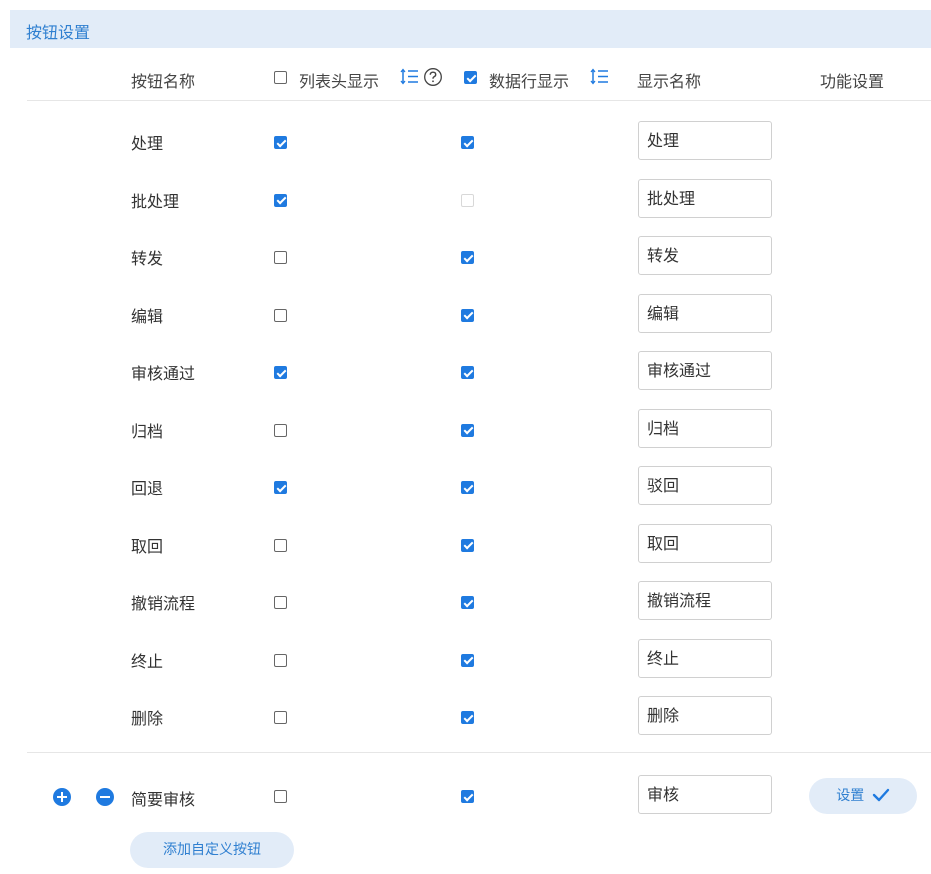  I want to click on custom-list-header-checkbox, so click(280, 796).